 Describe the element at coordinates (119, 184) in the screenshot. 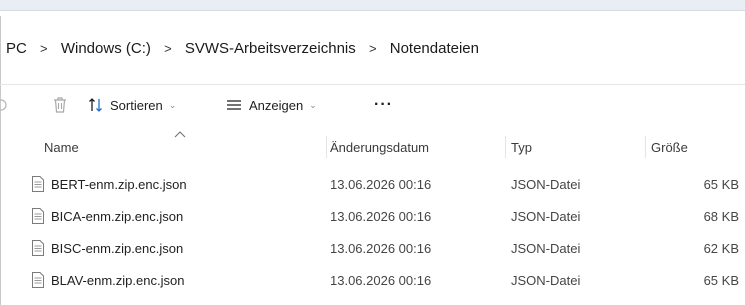

I see `file-name: BERT-enm.zip.enc.json` at that location.